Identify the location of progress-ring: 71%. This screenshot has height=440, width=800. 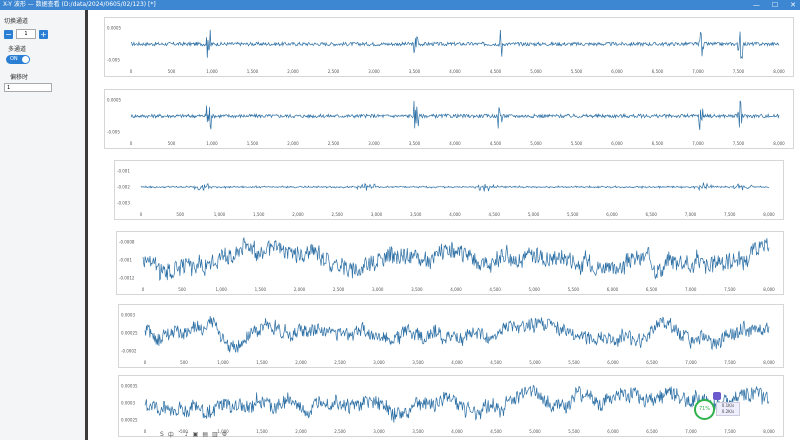
(704, 409).